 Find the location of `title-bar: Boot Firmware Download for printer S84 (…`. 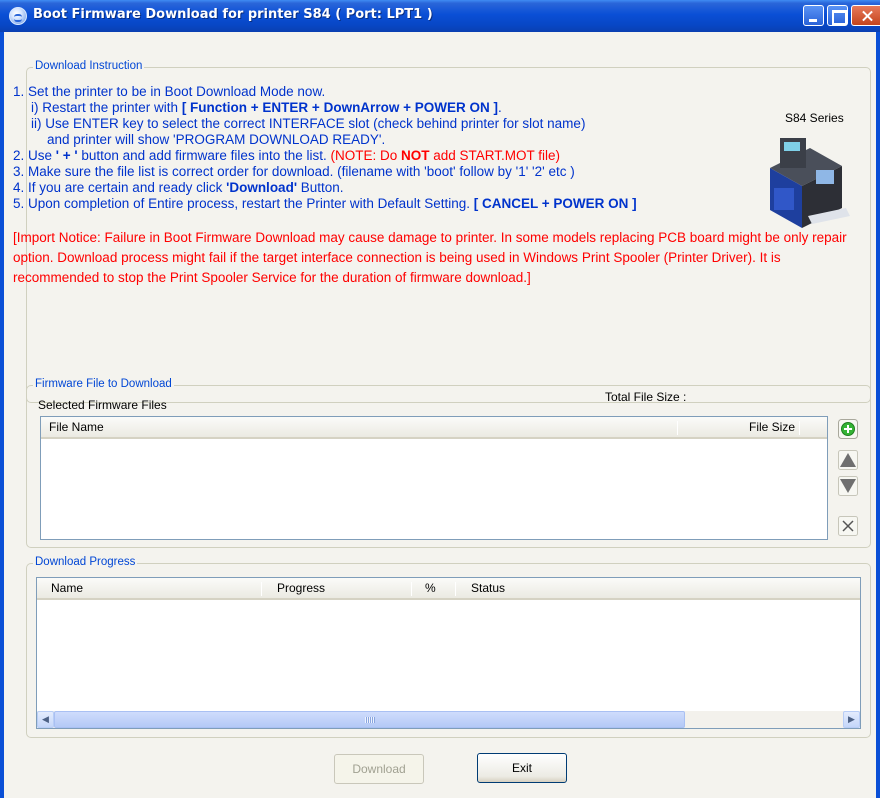

title-bar: Boot Firmware Download for printer S84 (… is located at coordinates (440, 16).